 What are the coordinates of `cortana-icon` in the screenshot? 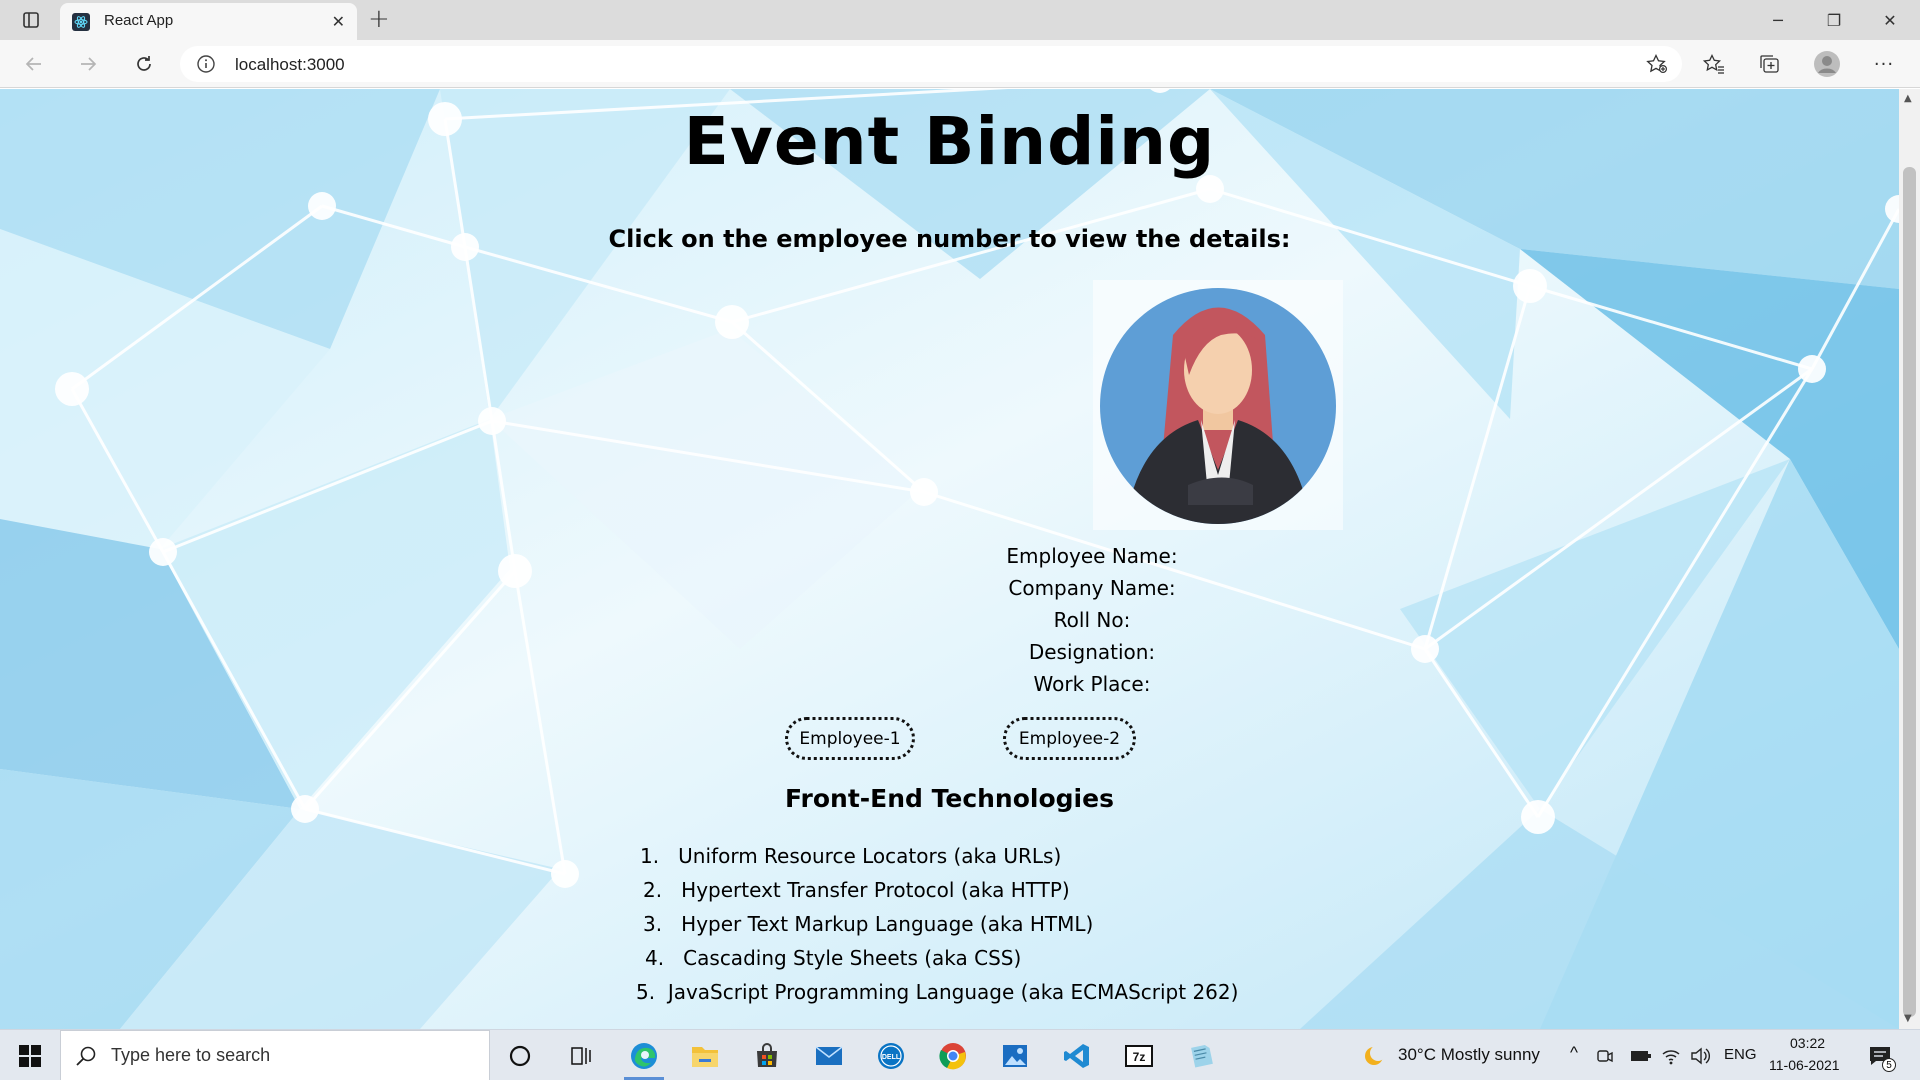 It's located at (520, 1056).